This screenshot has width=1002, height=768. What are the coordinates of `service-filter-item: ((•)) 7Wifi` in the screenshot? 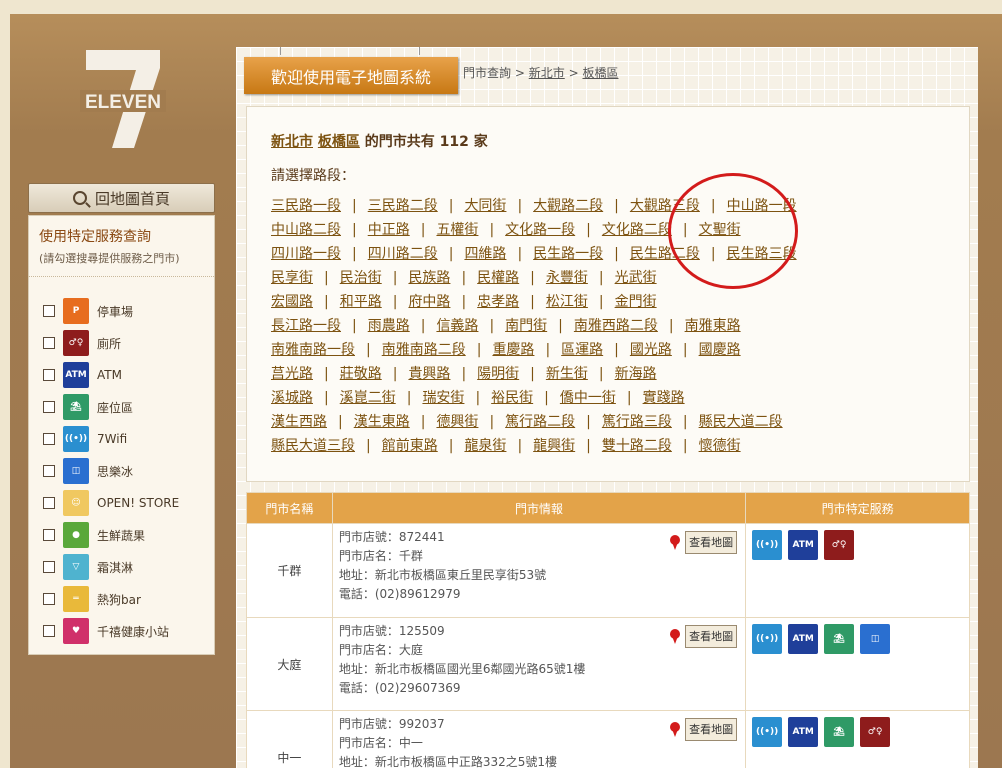 It's located at (128, 439).